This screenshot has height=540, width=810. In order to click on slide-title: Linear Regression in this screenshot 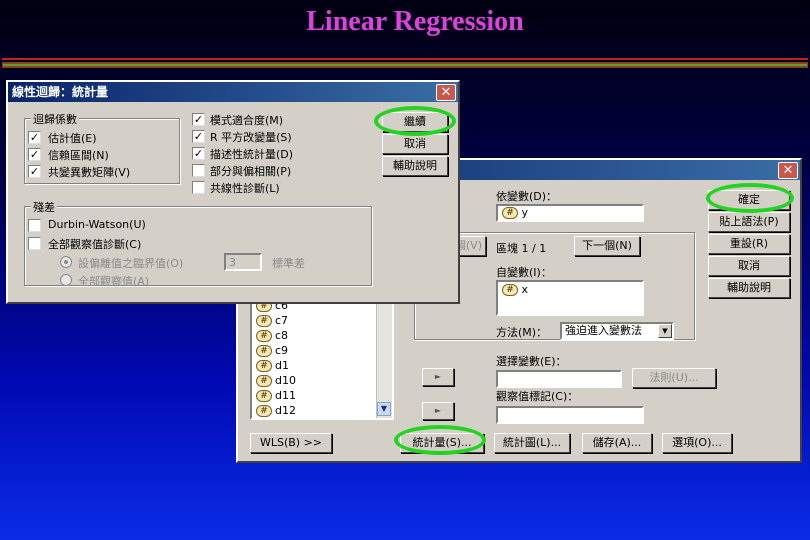, I will do `click(415, 21)`.